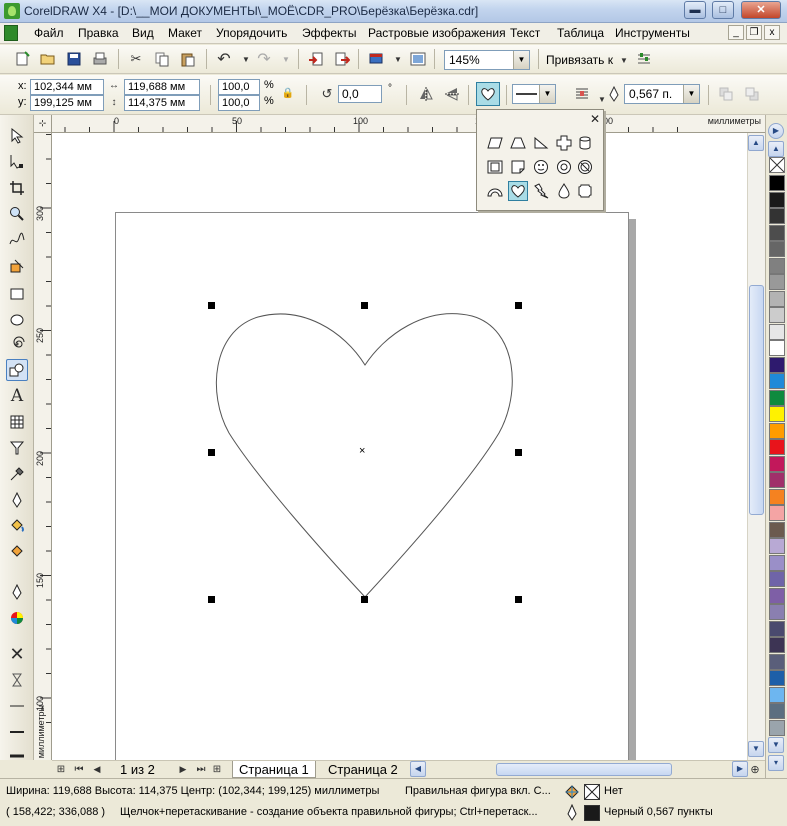  What do you see at coordinates (97, 769) in the screenshot?
I see `previous-page-icon: ◀` at bounding box center [97, 769].